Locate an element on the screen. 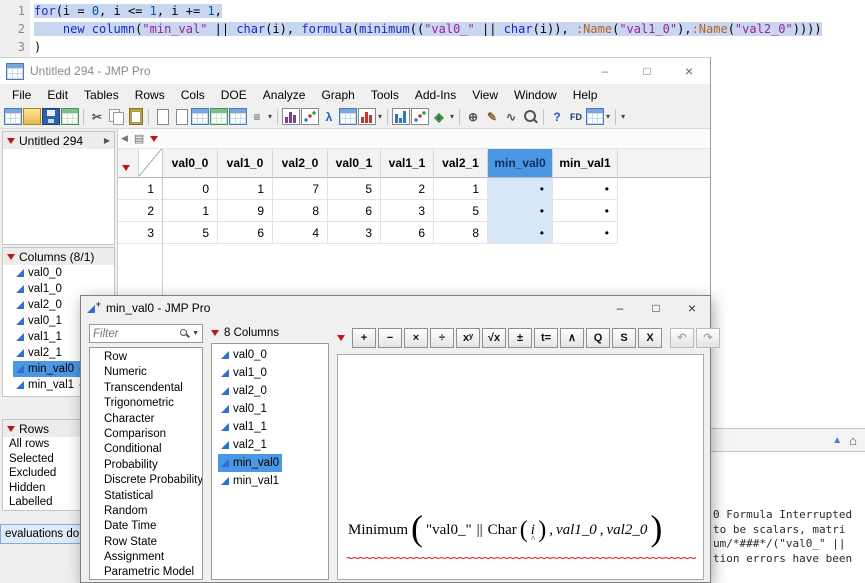 Image resolution: width=865 pixels, height=583 pixels. formula-term: "val0_" is located at coordinates (449, 530).